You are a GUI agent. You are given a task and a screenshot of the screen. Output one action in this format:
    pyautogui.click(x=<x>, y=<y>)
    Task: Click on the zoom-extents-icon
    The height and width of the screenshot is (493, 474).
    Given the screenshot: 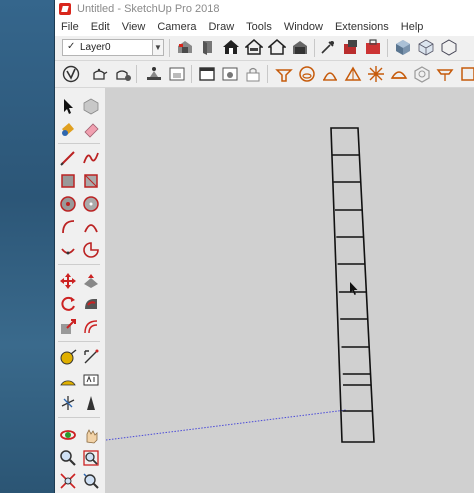 What is the action you would take?
    pyautogui.click(x=68, y=481)
    